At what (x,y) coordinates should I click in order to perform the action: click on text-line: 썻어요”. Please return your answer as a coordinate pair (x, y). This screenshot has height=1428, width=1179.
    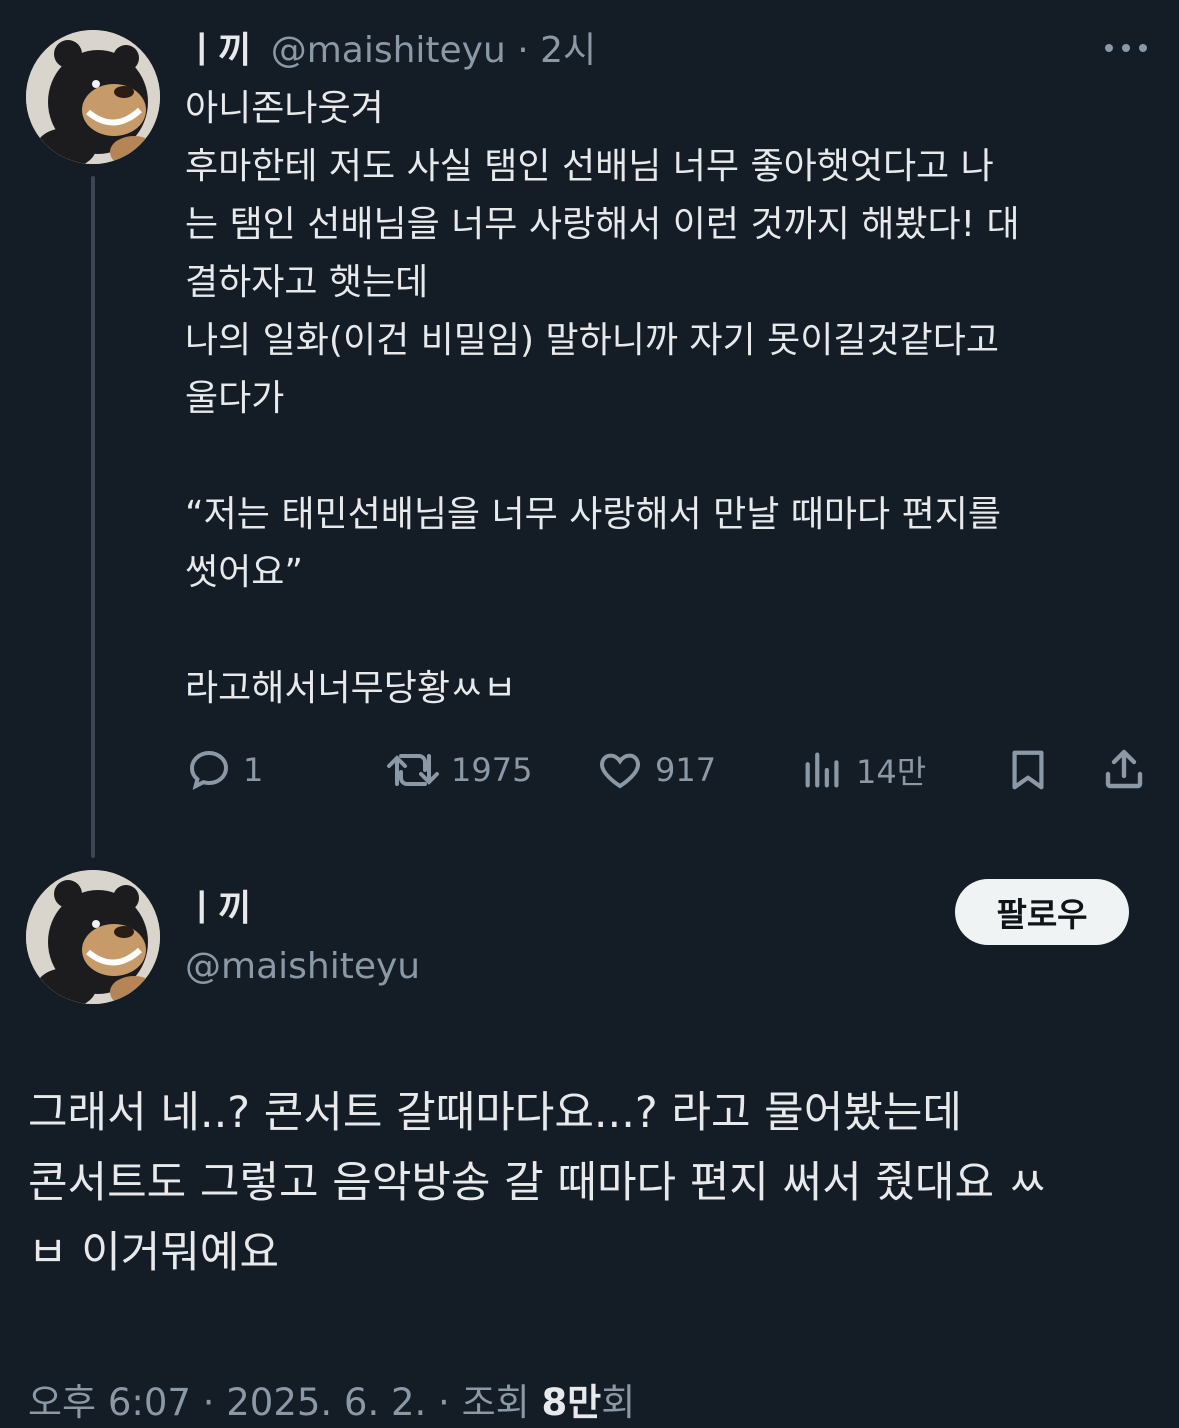
    Looking at the image, I should click on (244, 572).